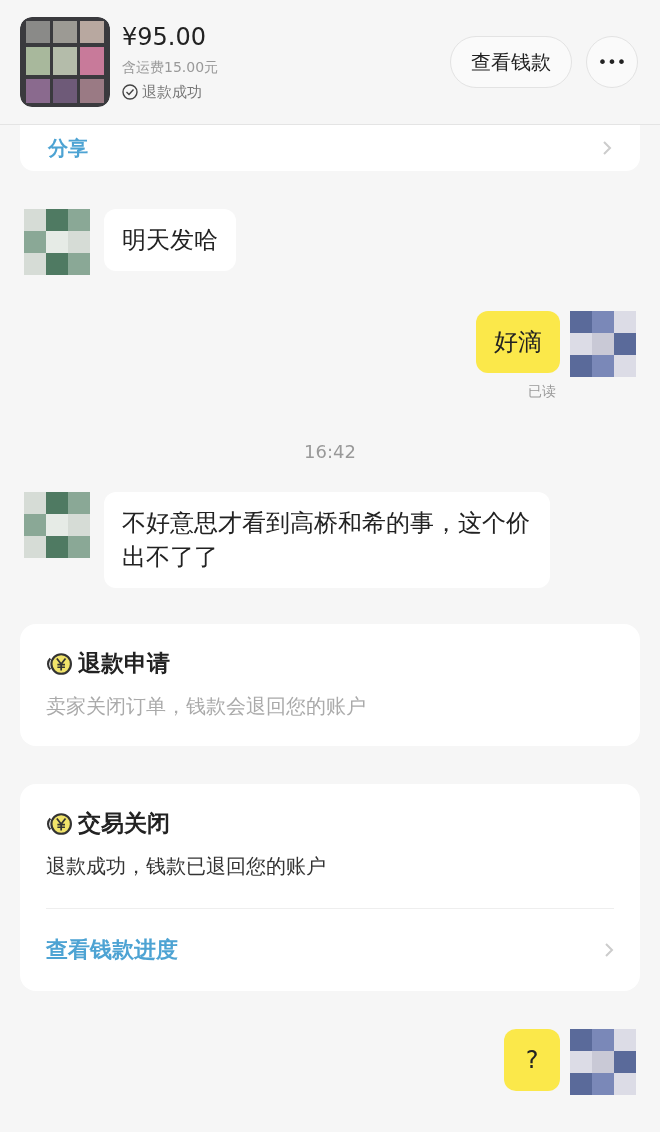 The height and width of the screenshot is (1132, 660). I want to click on check-circle-icon, so click(130, 92).